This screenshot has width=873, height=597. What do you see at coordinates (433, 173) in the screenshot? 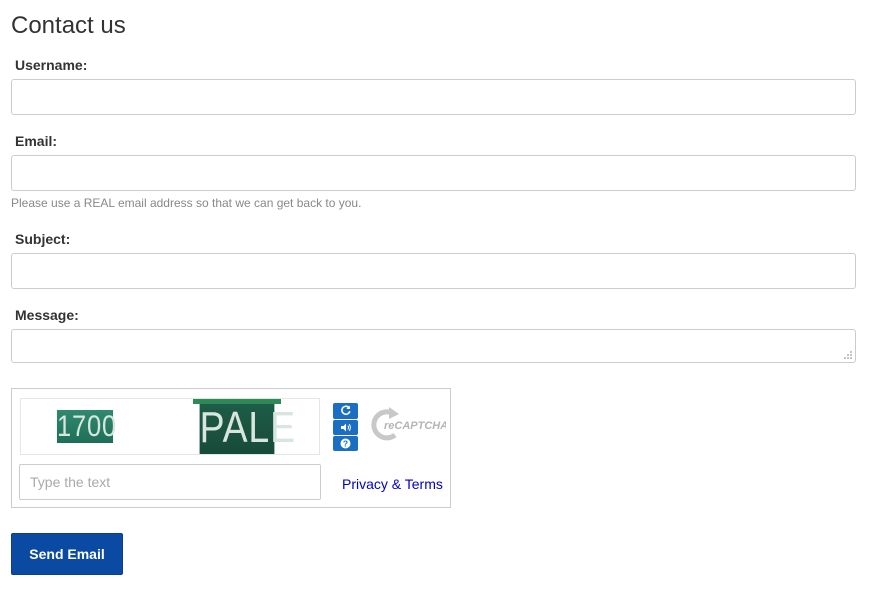
I see `email-input` at bounding box center [433, 173].